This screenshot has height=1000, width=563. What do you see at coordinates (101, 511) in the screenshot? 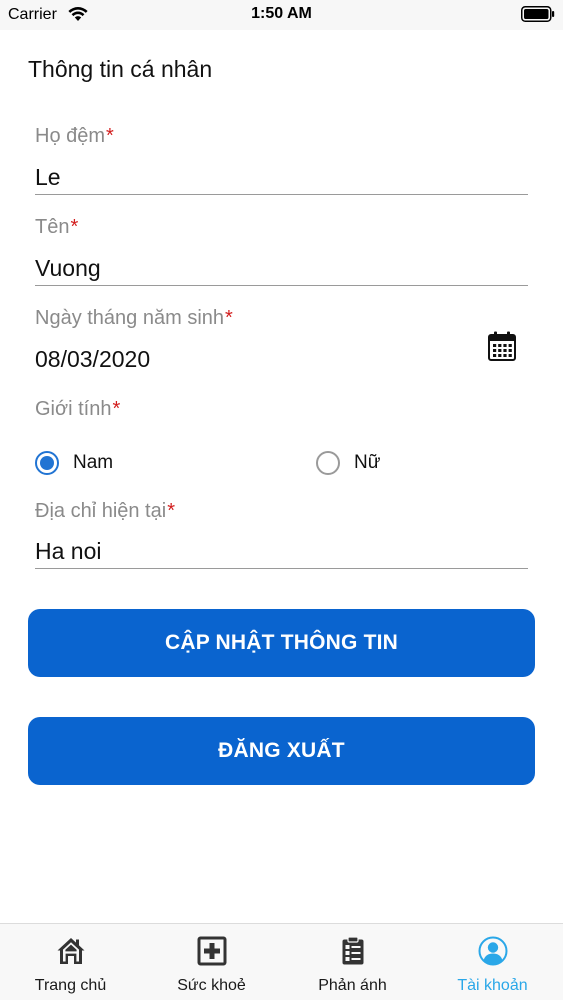
I see `address-label-text: Địa chỉ hiện tại` at bounding box center [101, 511].